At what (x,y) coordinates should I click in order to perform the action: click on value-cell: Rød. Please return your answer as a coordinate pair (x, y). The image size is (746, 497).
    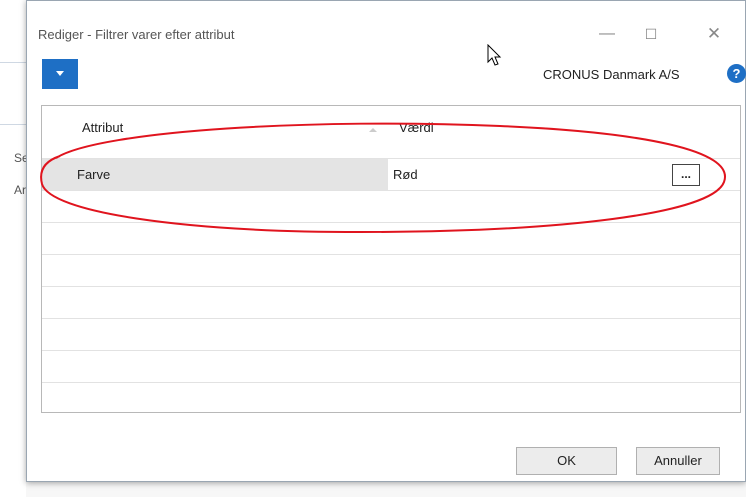
    Looking at the image, I should click on (405, 174).